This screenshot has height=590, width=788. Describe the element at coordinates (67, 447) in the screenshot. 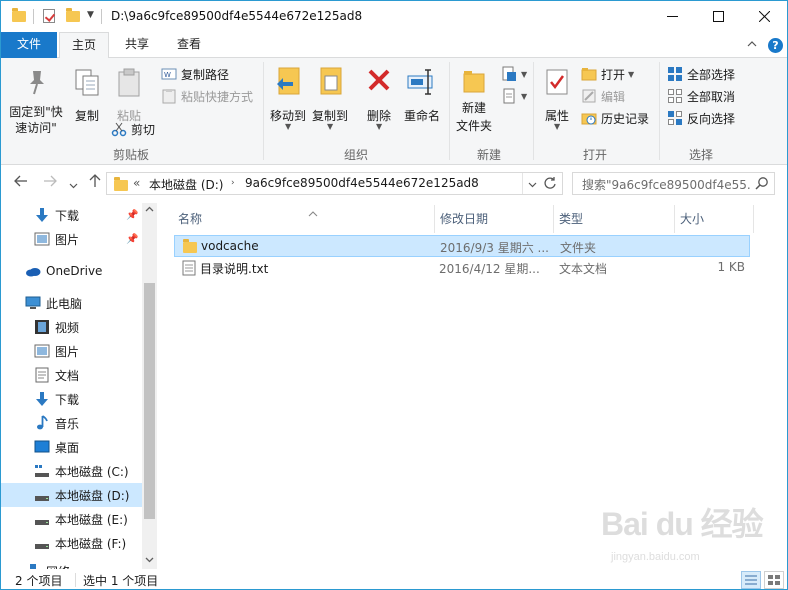

I see `nav-item-label: 桌面` at that location.